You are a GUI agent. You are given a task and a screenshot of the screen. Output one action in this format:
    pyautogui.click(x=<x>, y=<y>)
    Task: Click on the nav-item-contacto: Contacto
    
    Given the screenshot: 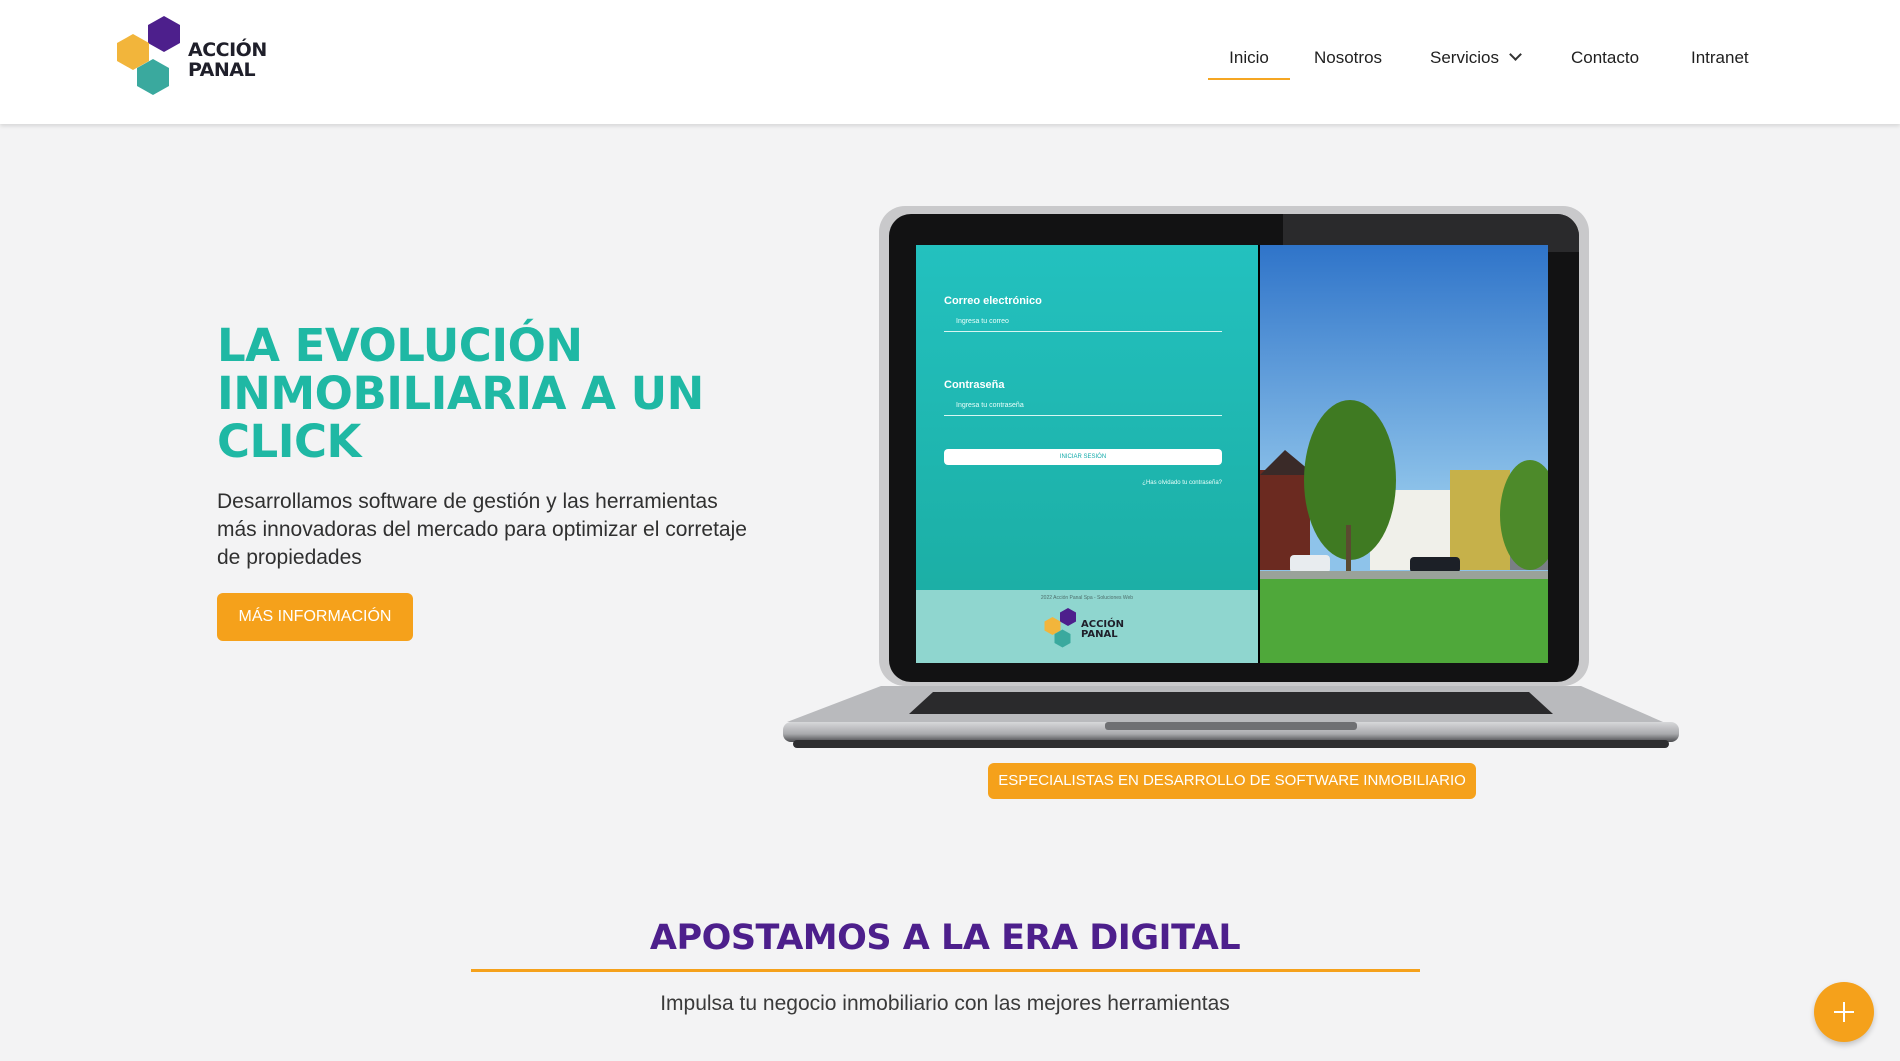 What is the action you would take?
    pyautogui.click(x=1605, y=60)
    